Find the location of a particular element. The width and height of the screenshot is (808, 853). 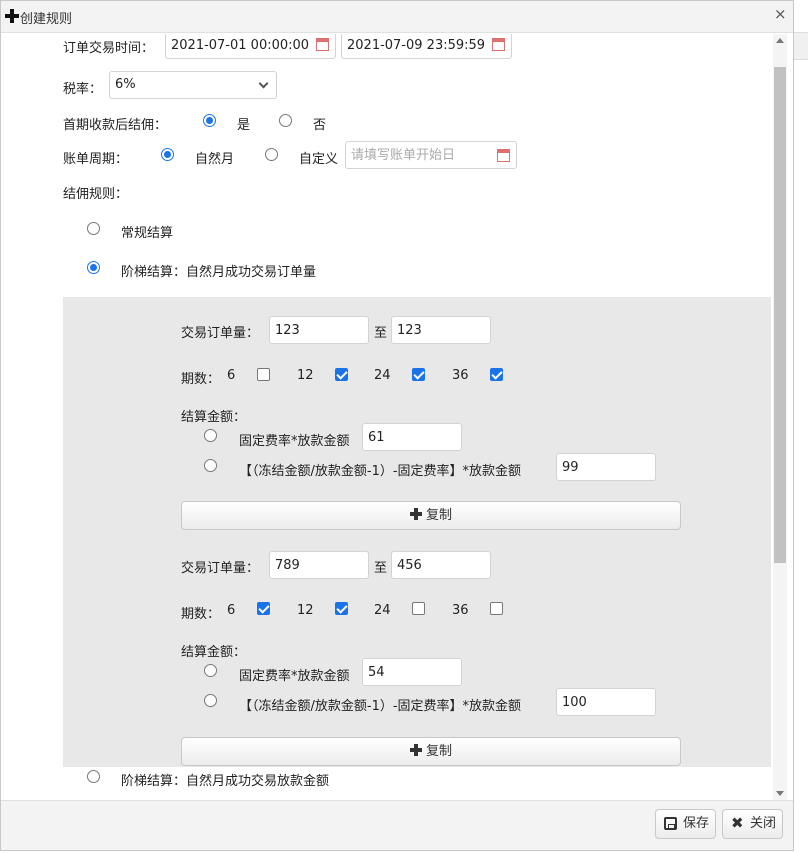

dialog-titlebar: 创建规则 × is located at coordinates (397, 17).